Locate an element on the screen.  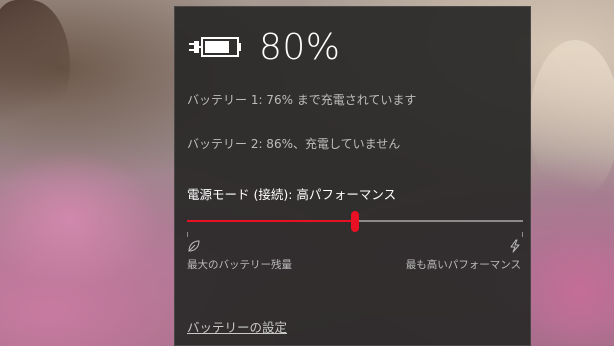
slider-min-label: 最大のバッテリー残量 is located at coordinates (239, 265).